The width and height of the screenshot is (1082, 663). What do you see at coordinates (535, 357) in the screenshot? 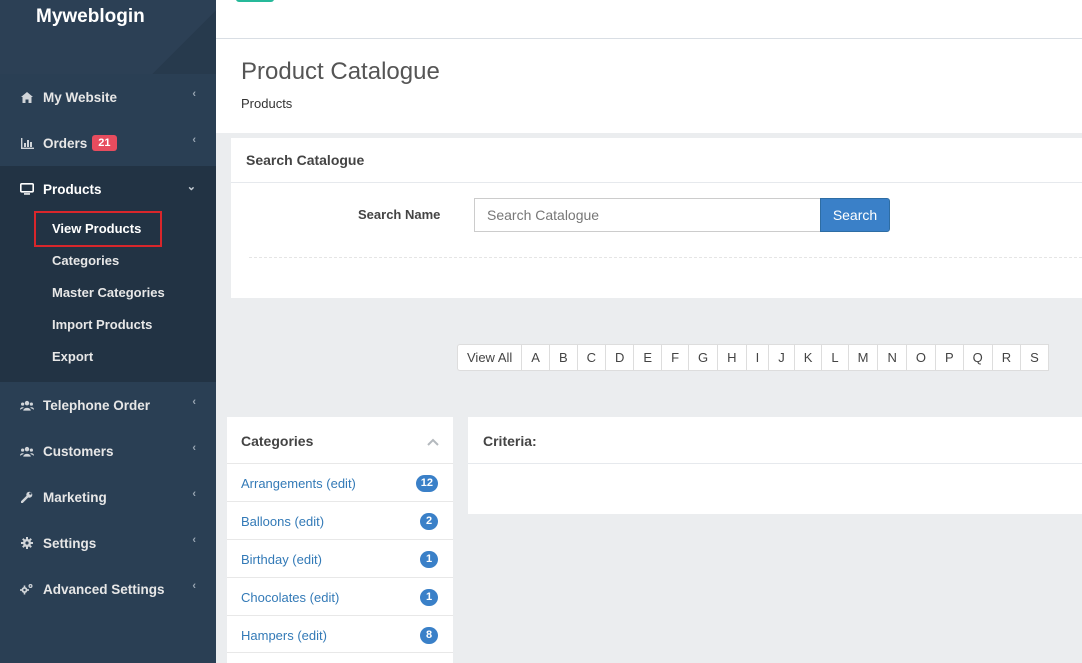
I see `alpha-a: A` at bounding box center [535, 357].